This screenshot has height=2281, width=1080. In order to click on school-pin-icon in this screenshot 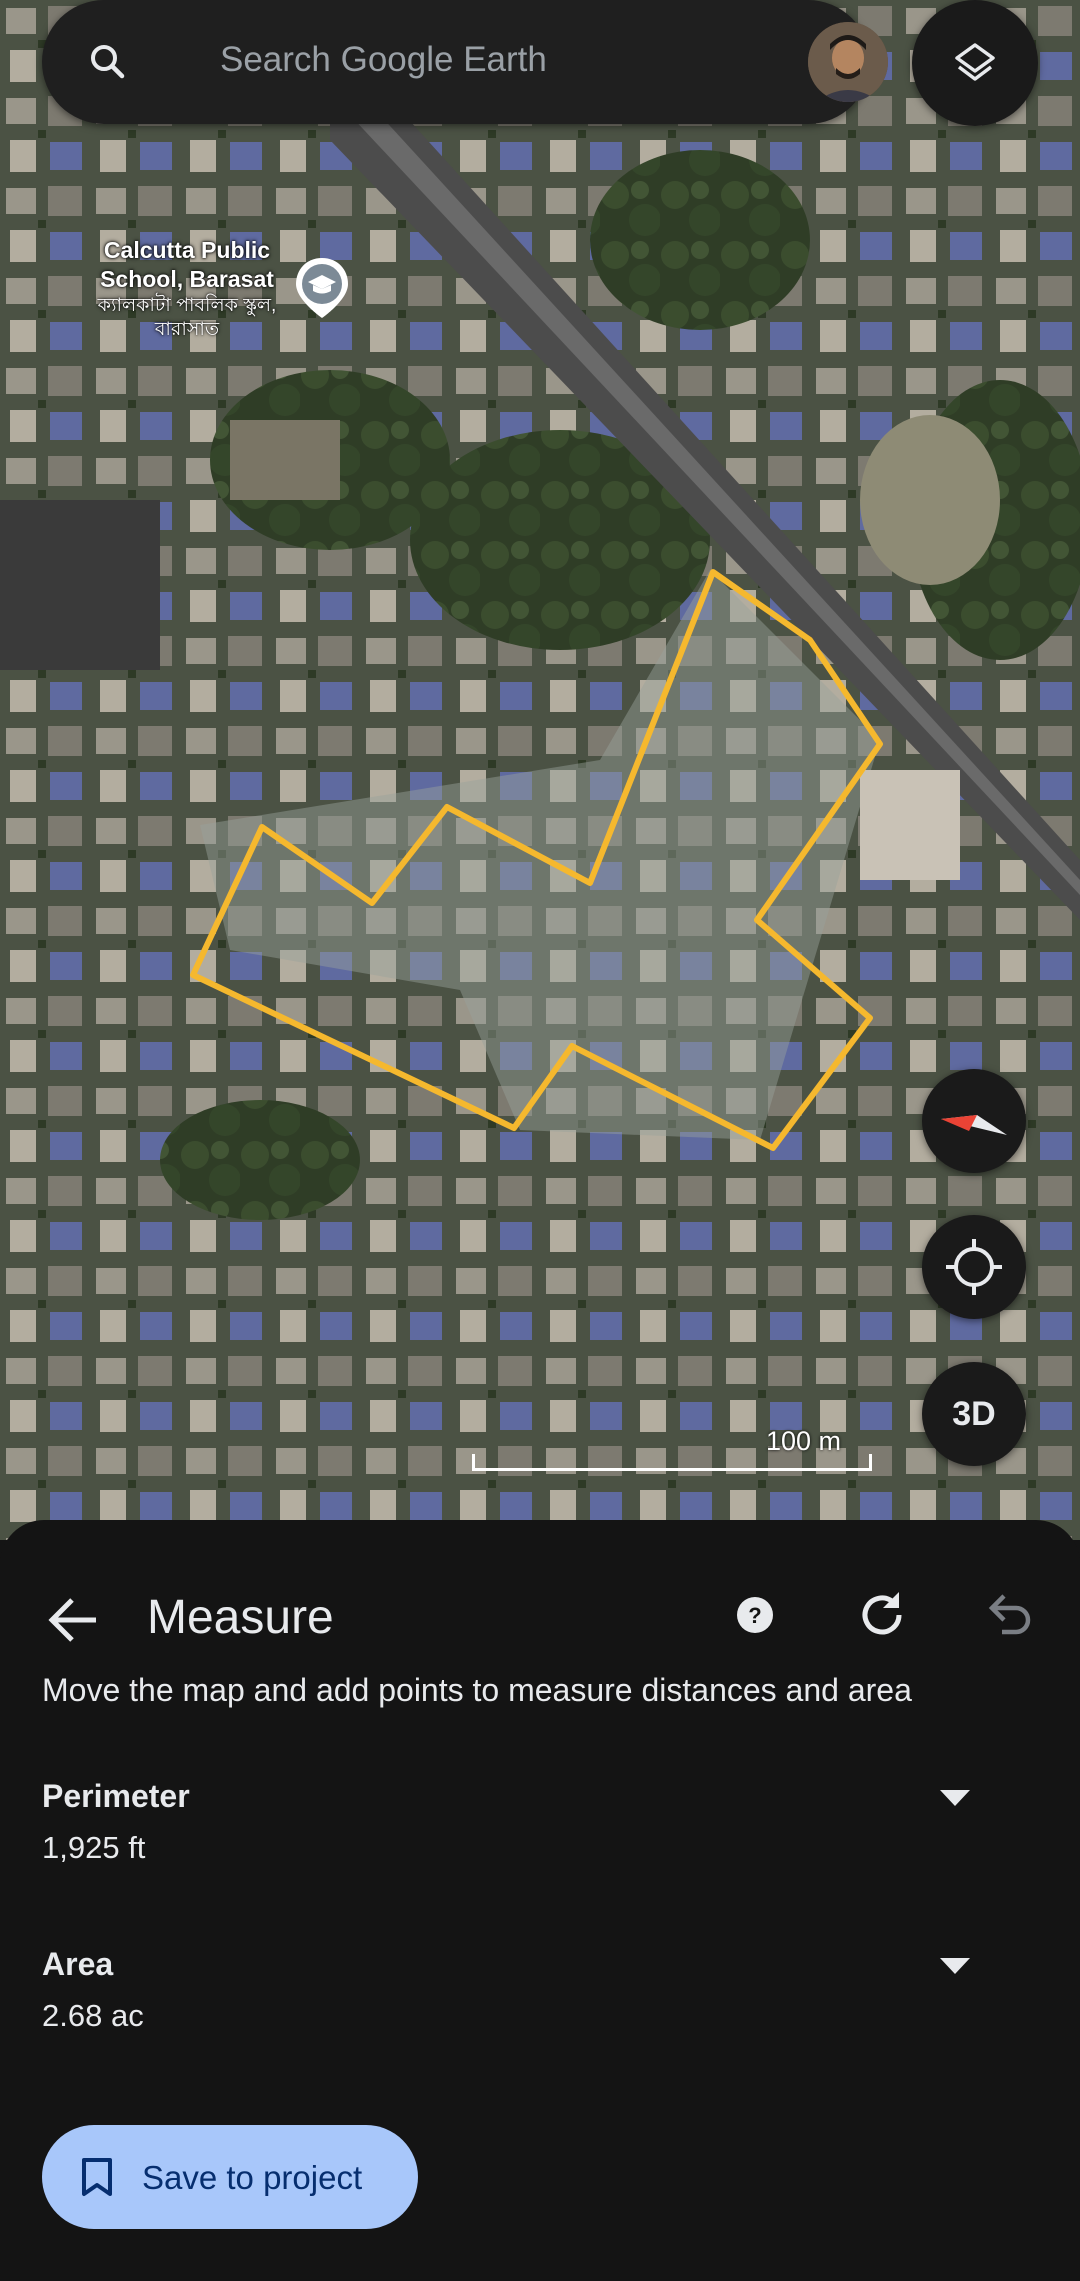, I will do `click(322, 288)`.